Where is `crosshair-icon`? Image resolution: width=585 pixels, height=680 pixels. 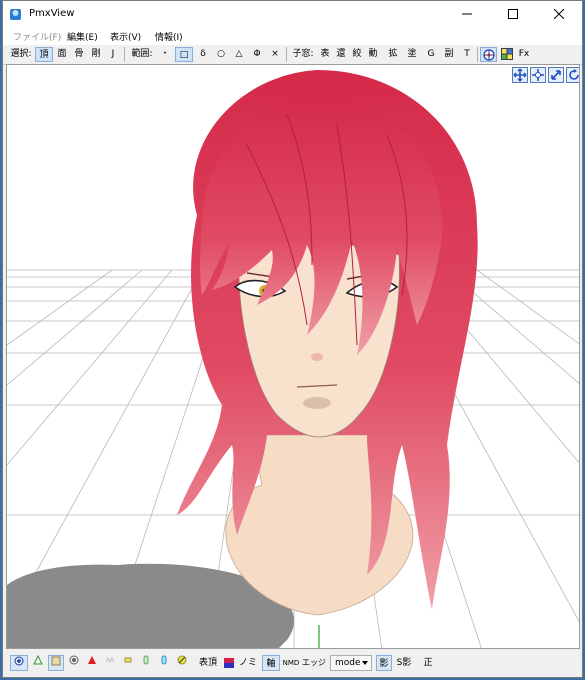 crosshair-icon is located at coordinates (488, 55).